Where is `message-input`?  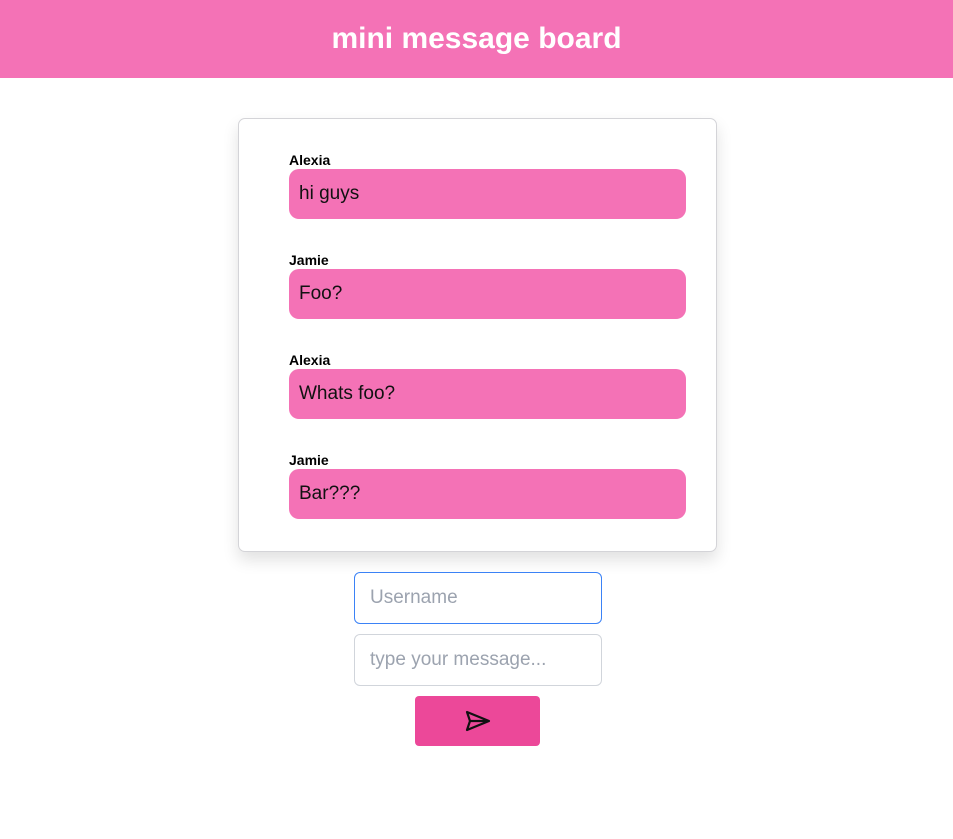 message-input is located at coordinates (478, 660).